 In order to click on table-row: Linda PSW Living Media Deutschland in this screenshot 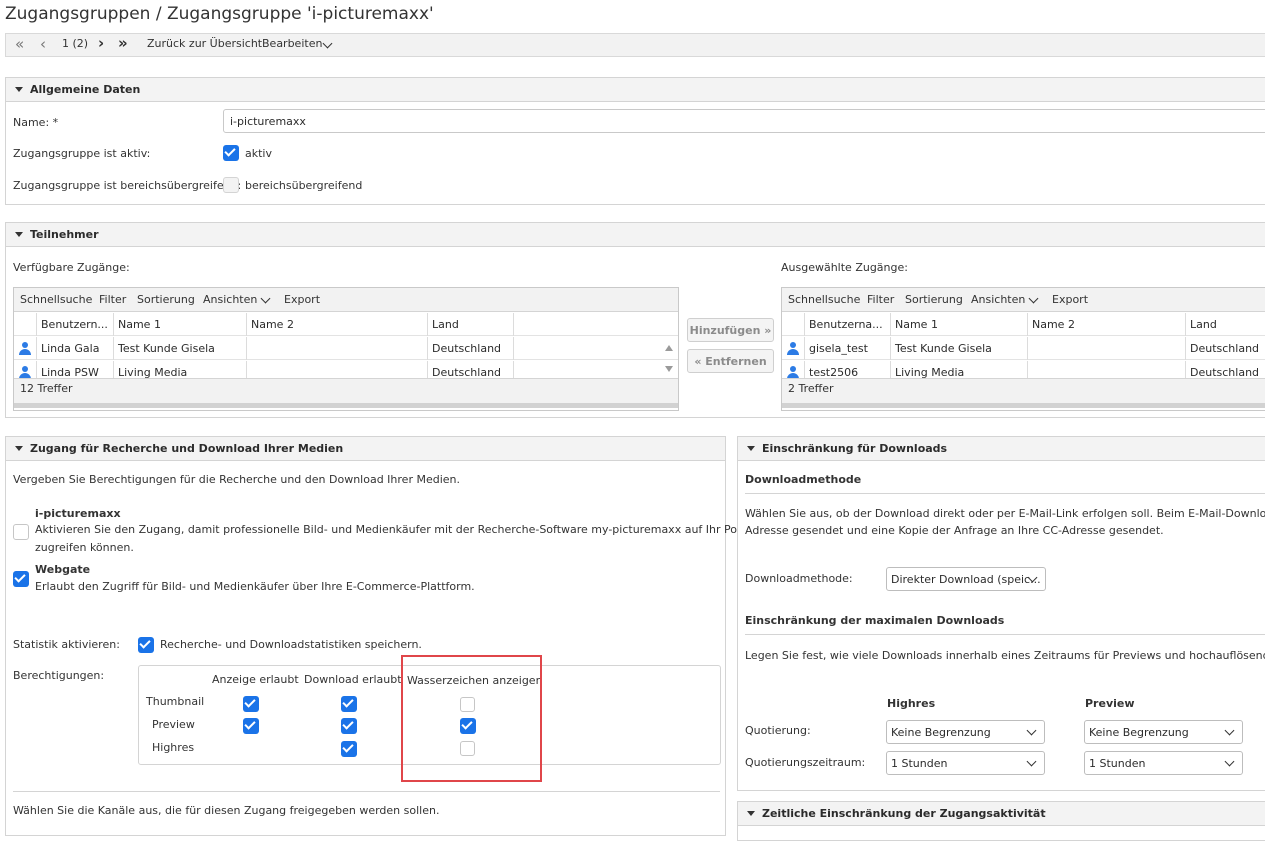, I will do `click(346, 369)`.